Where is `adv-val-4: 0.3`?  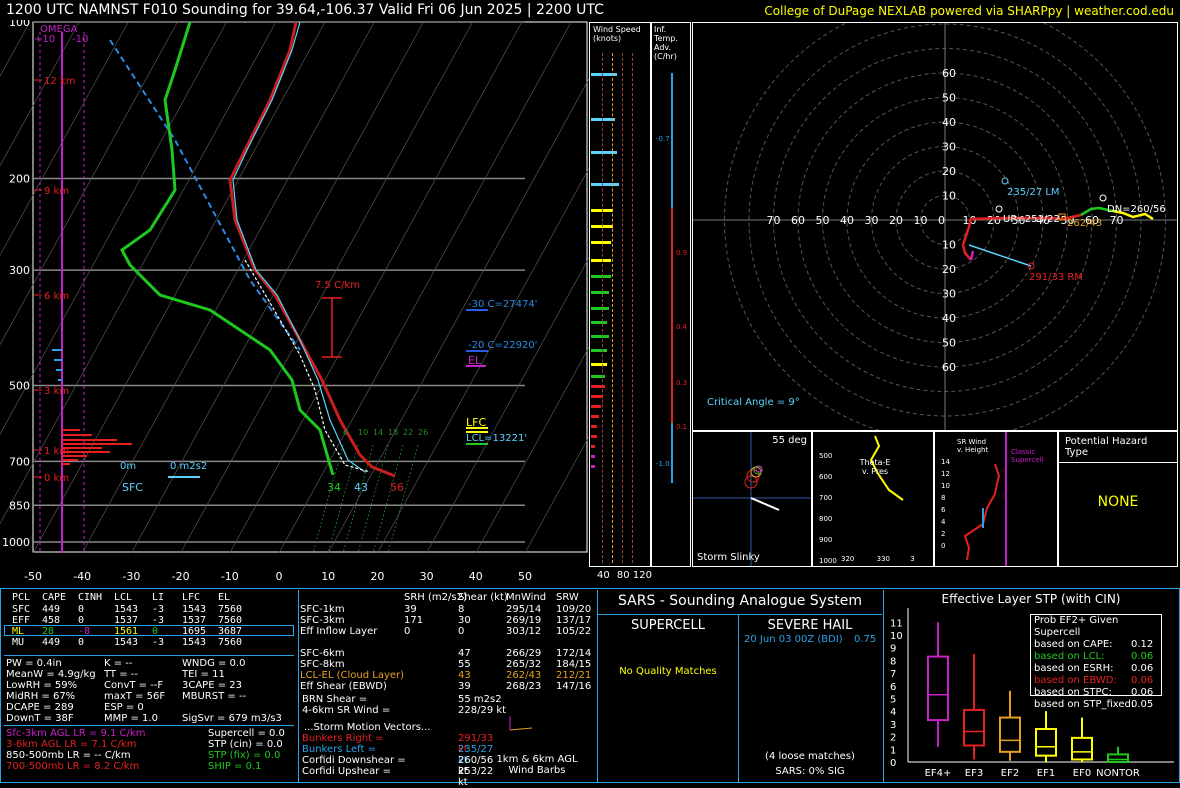
adv-val-4: 0.3 is located at coordinates (682, 383).